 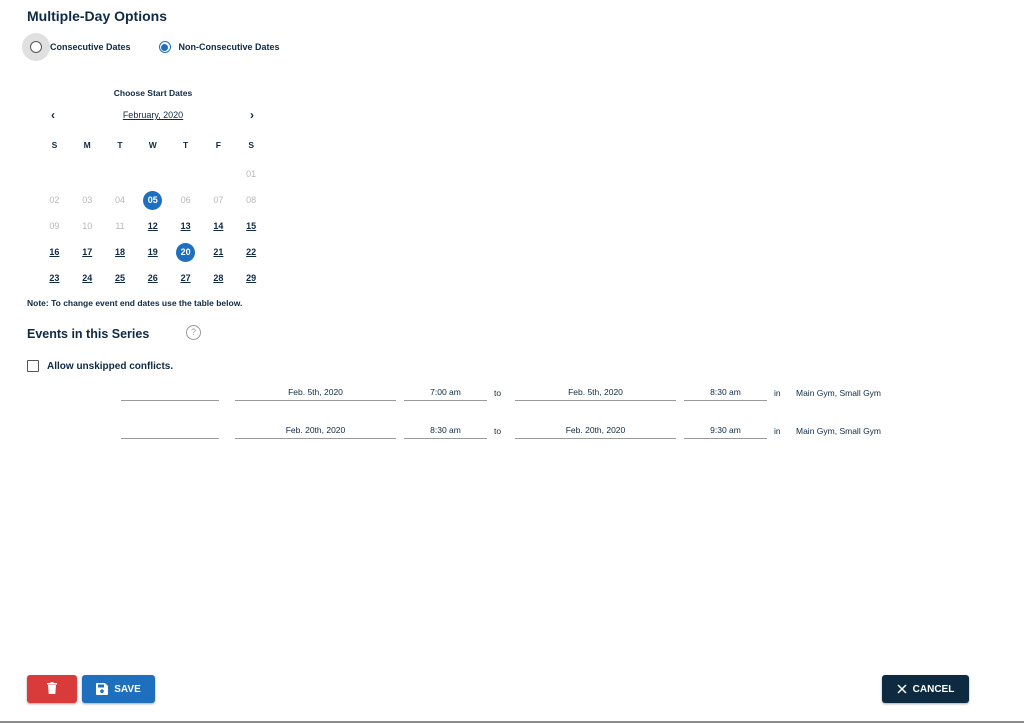 I want to click on calendar-day-24: 24, so click(x=87, y=278).